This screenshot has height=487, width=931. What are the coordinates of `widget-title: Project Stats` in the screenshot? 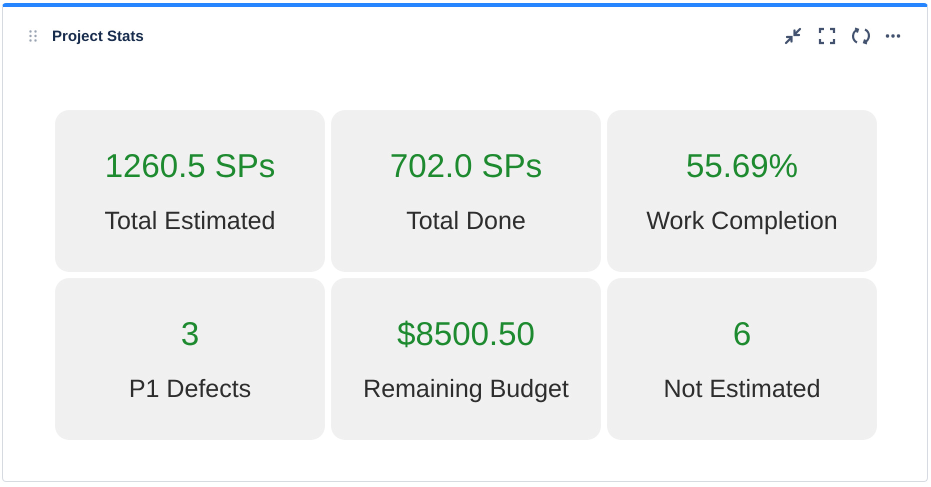 It's located at (98, 36).